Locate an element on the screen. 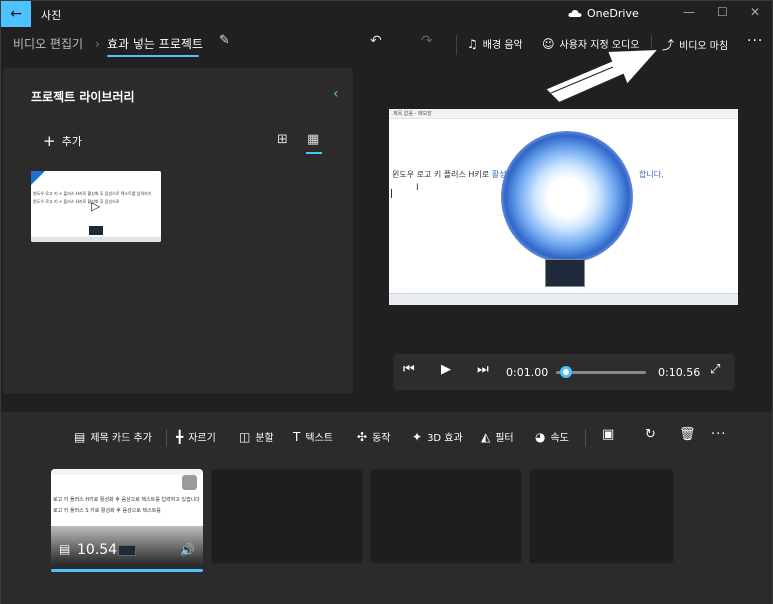  3d-effects-icon: ✦ is located at coordinates (417, 436).